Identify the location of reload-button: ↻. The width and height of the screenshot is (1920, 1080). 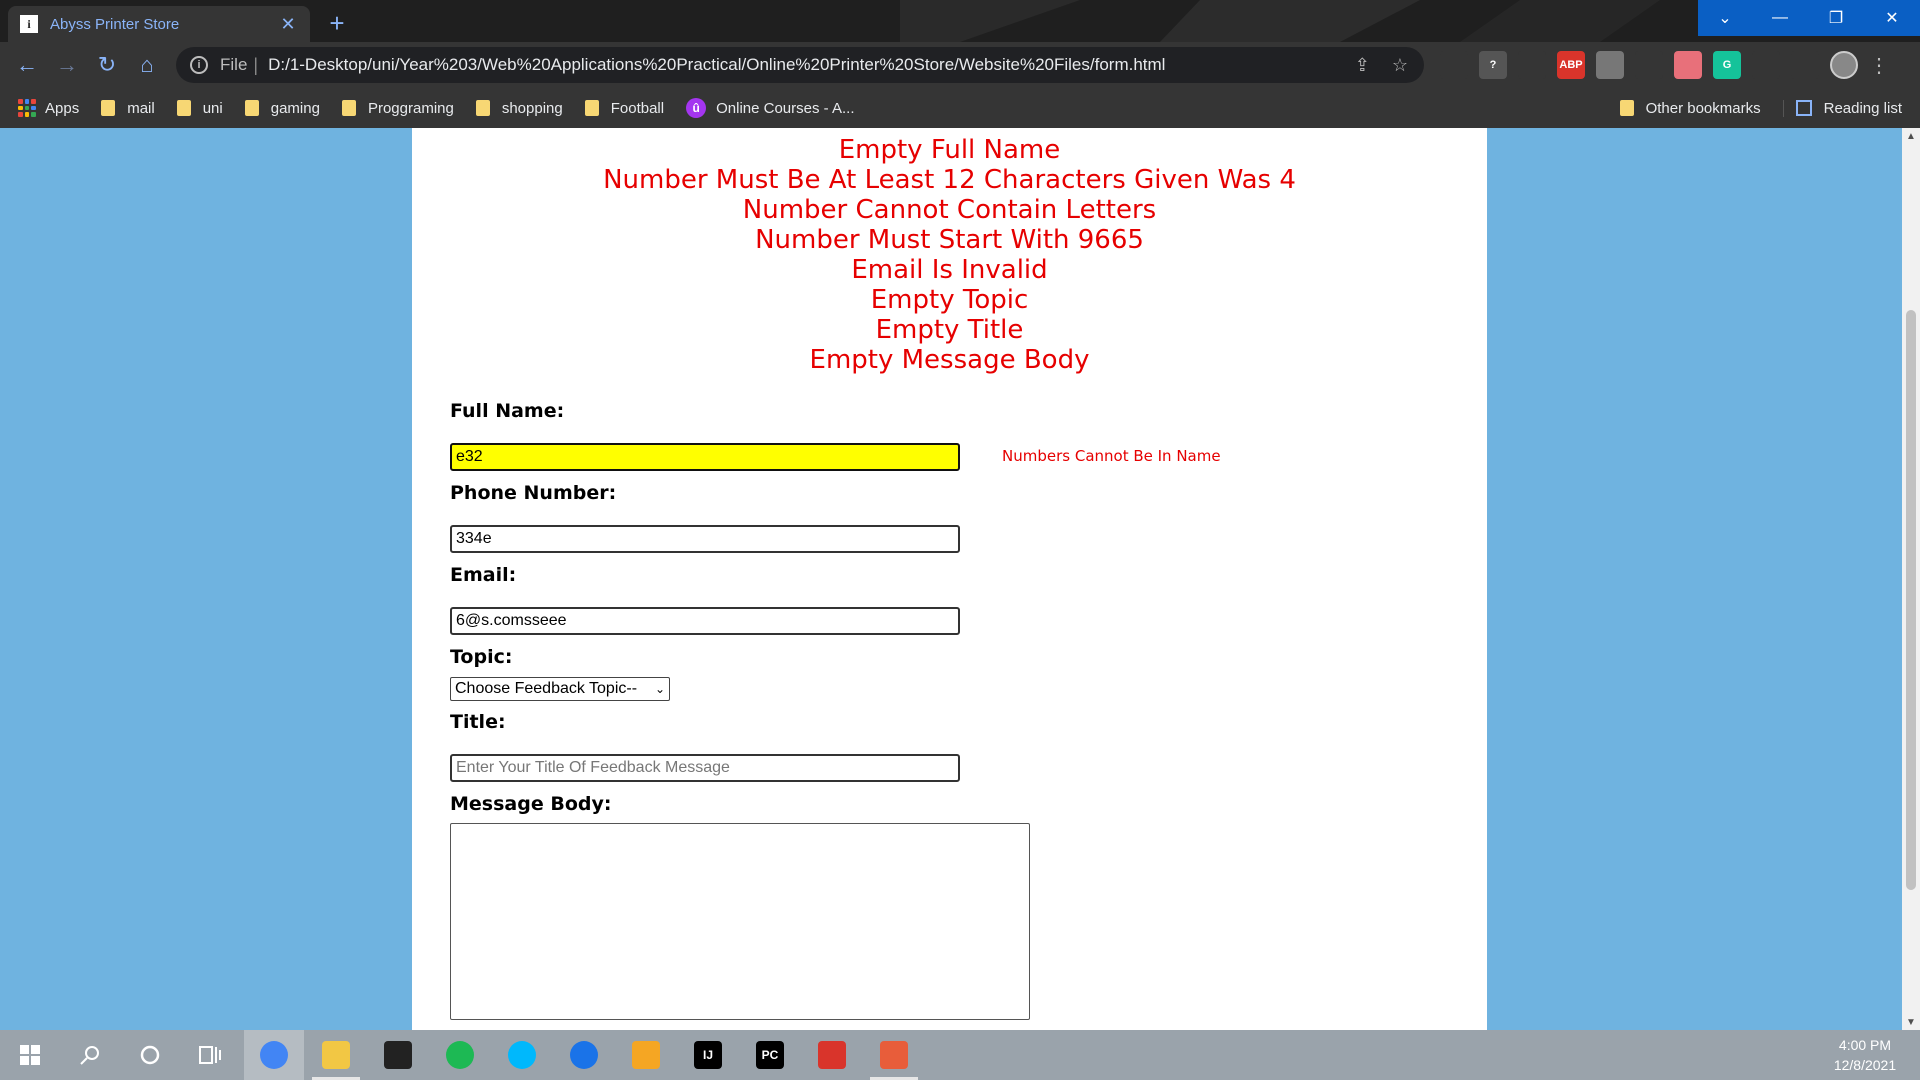
(107, 65).